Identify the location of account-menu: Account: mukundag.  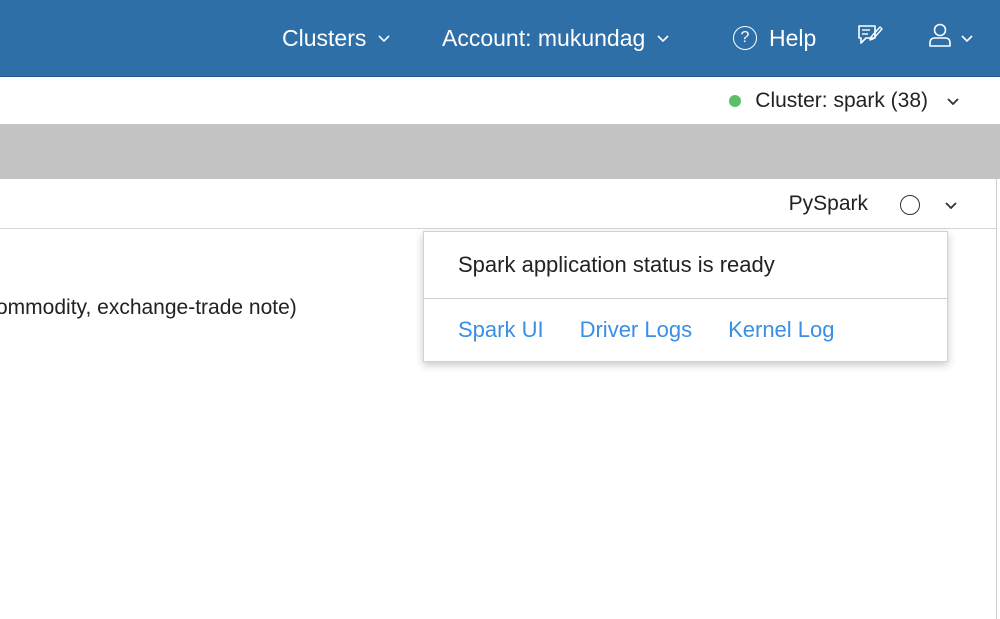
(555, 38).